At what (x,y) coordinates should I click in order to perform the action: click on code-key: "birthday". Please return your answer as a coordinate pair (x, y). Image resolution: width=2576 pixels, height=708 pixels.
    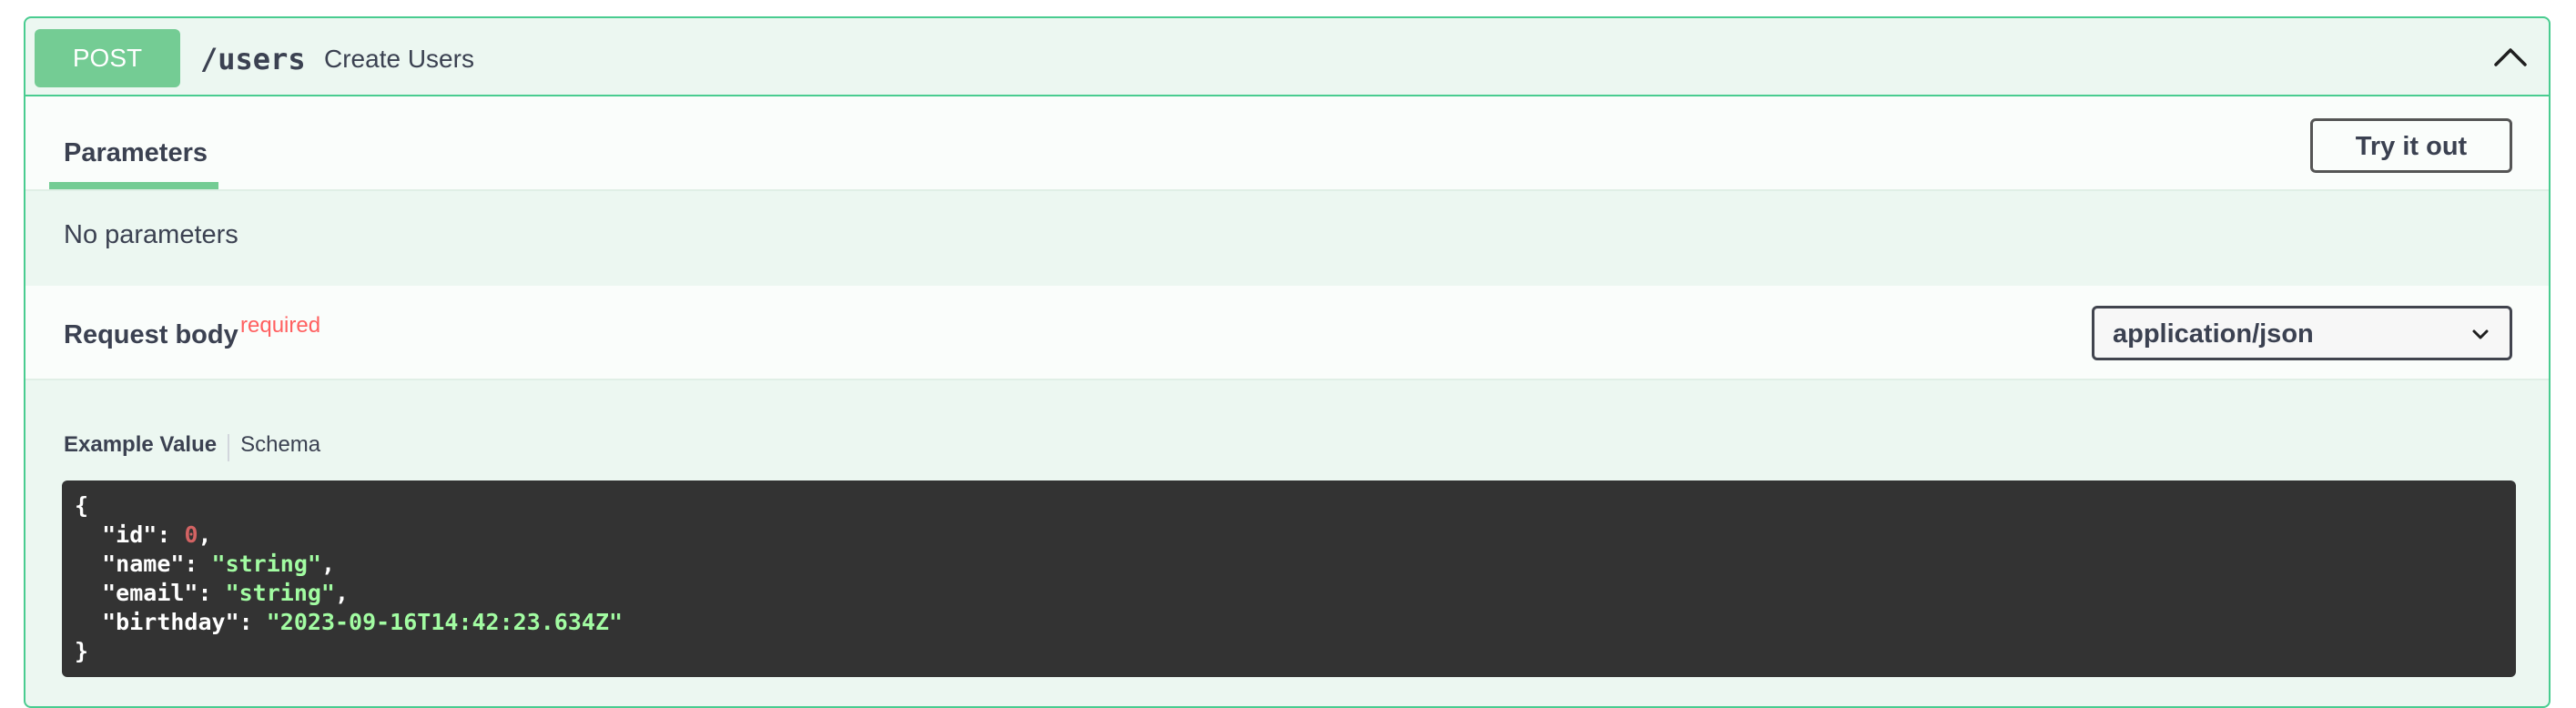
    Looking at the image, I should click on (170, 622).